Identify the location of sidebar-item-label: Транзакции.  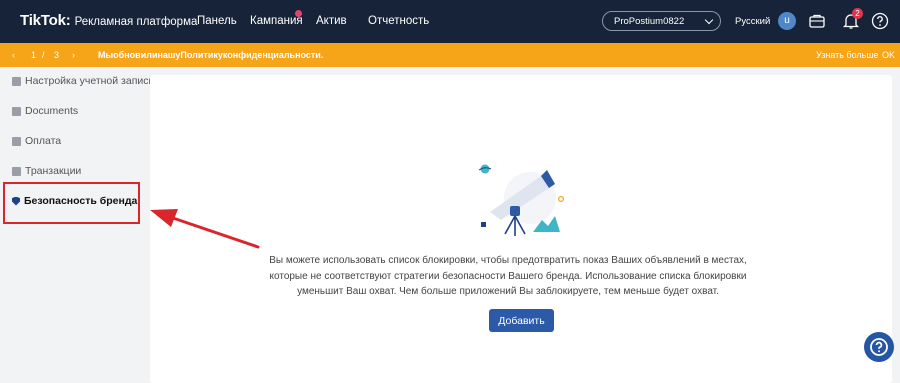
(53, 171).